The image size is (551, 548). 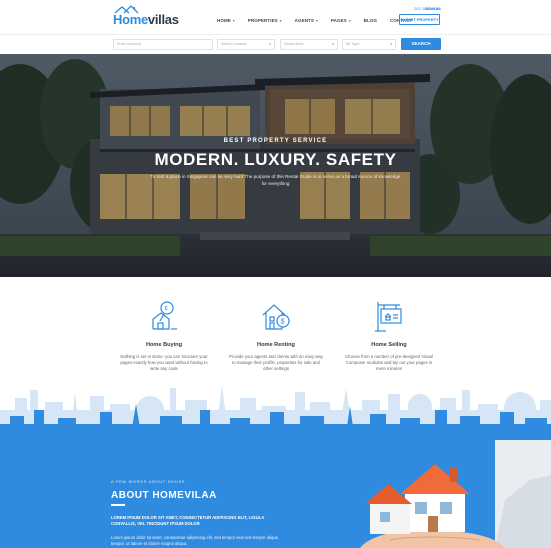 I want to click on keyword-input: Enter keyword, so click(x=163, y=44).